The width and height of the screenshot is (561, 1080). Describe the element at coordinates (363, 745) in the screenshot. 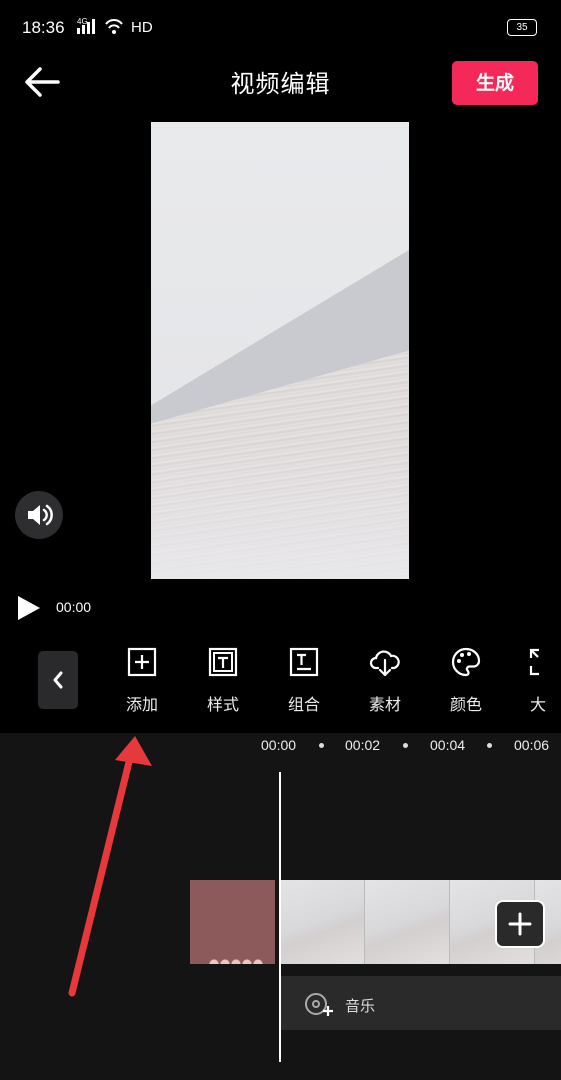

I see `ruler-time: 00:02` at that location.